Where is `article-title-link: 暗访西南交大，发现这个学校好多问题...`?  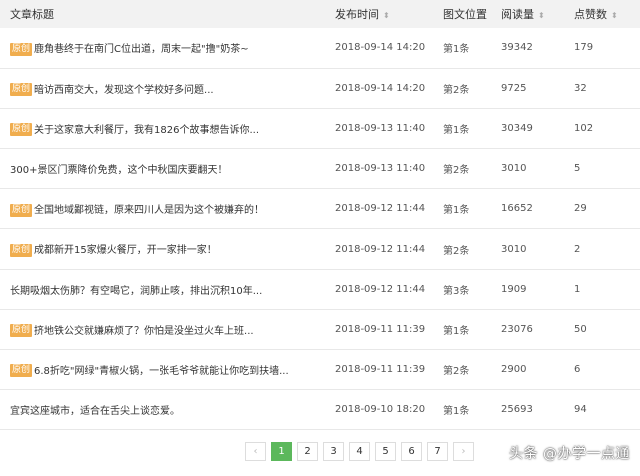 article-title-link: 暗访西南交大，发现这个学校好多问题... is located at coordinates (124, 90).